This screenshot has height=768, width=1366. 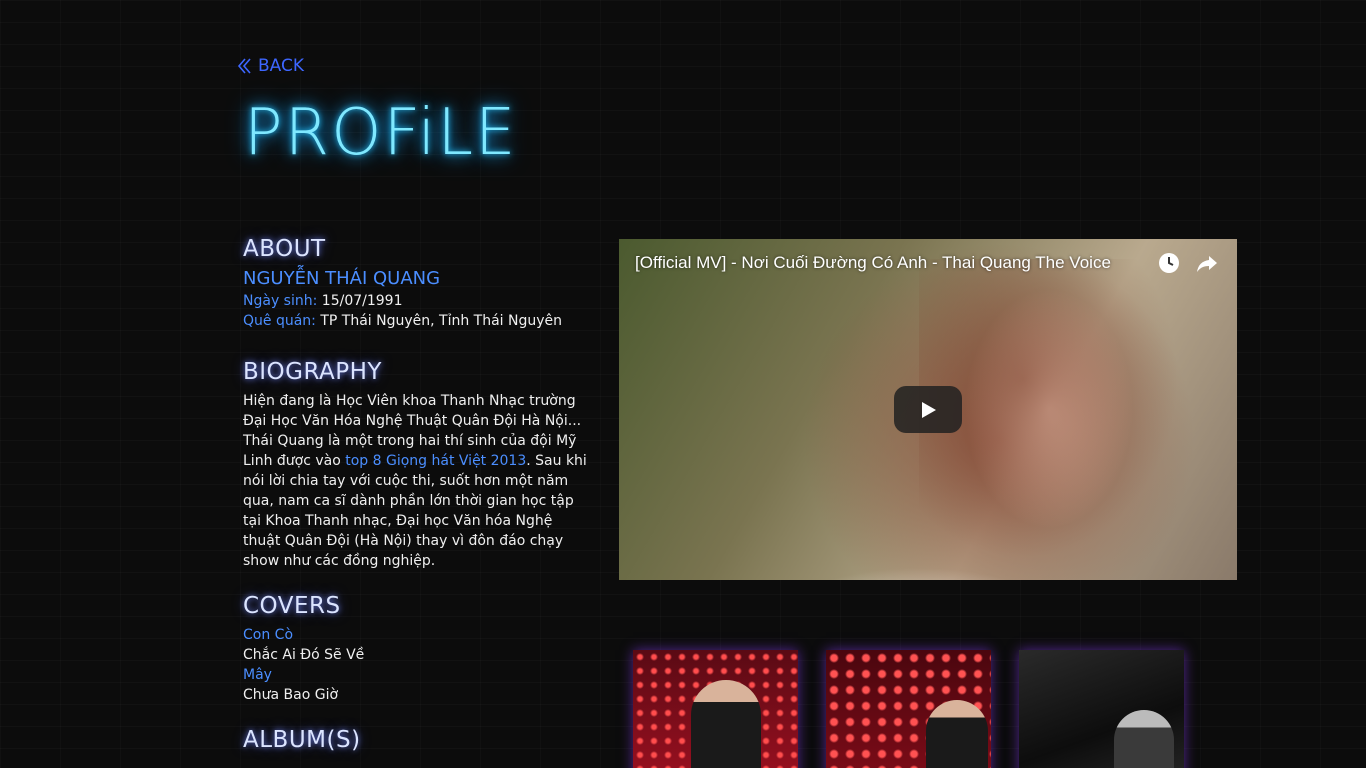 I want to click on cover-item: Chưa Bao Giờ, so click(x=418, y=695).